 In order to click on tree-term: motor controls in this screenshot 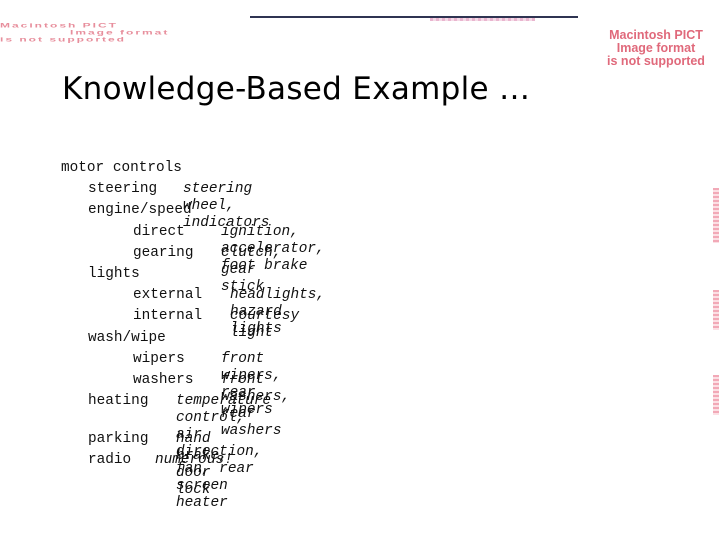, I will do `click(121, 168)`.